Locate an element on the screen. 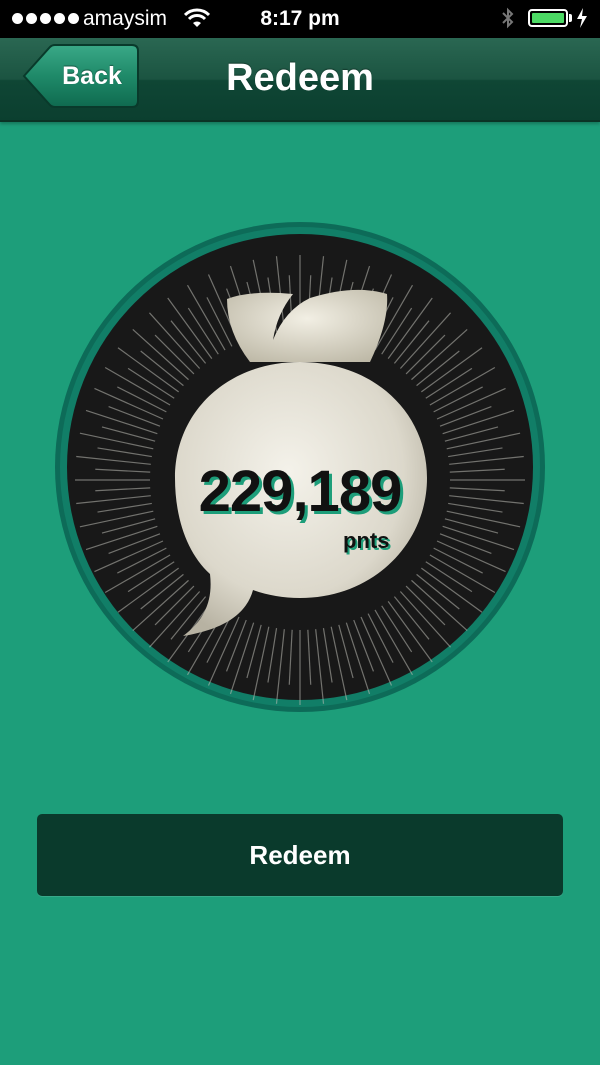 The image size is (600, 1065). battery-level is located at coordinates (548, 18).